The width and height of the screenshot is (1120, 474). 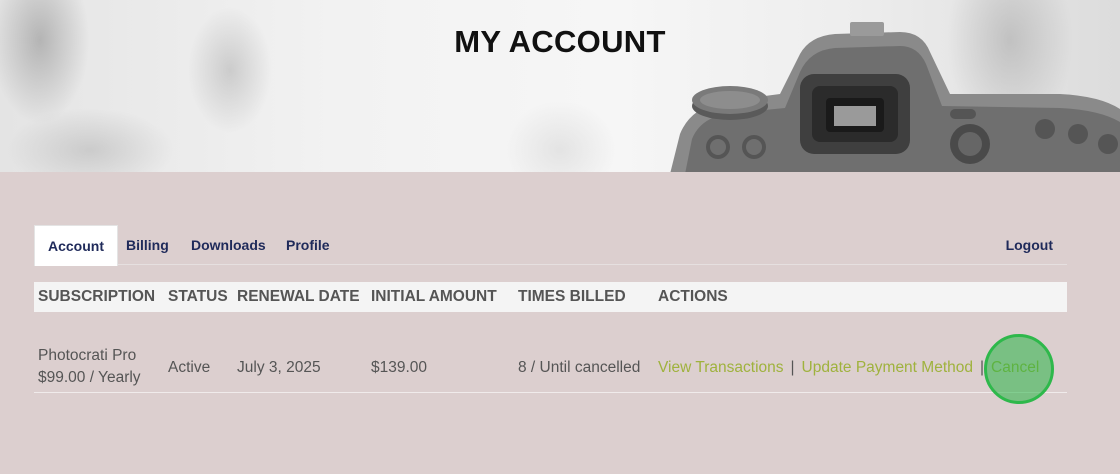 I want to click on header-actions: ACTIONS, so click(x=693, y=296).